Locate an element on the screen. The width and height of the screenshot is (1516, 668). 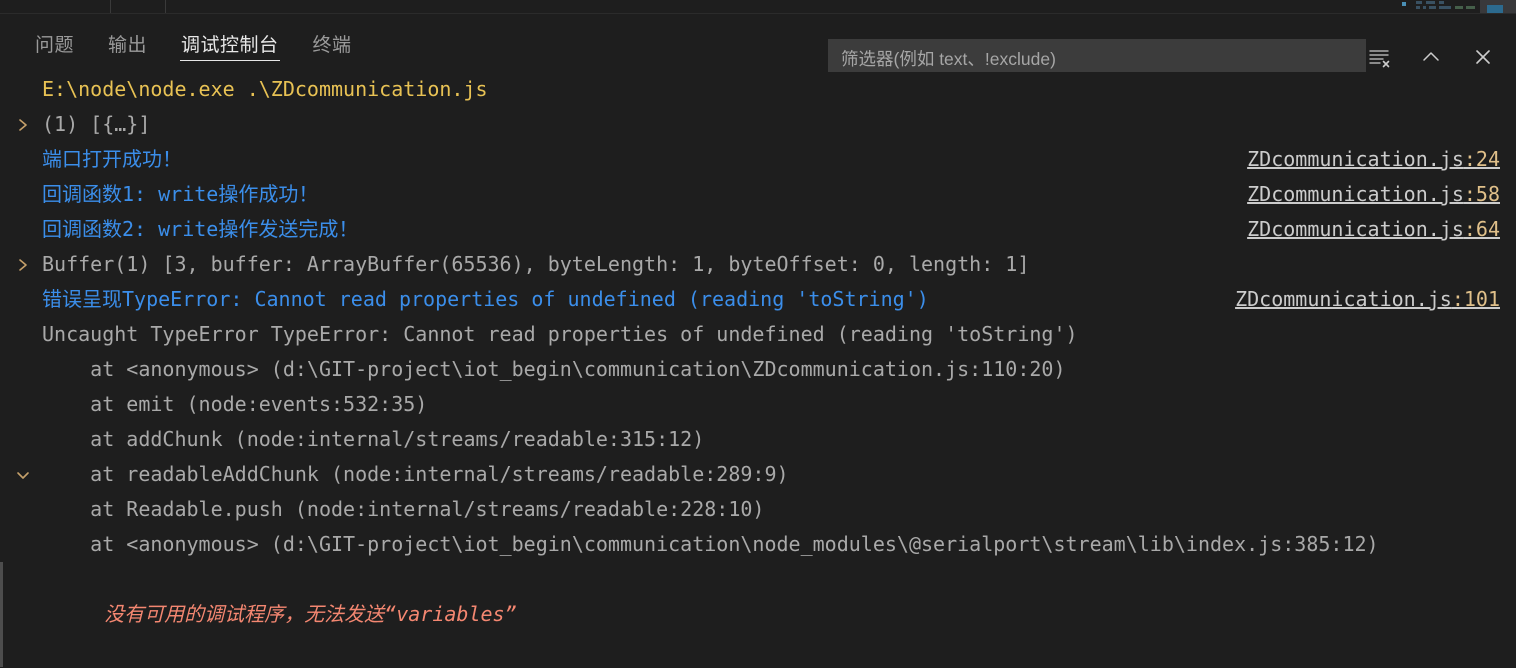
source-link: ZDcommunication.js:101 is located at coordinates (1367, 299).